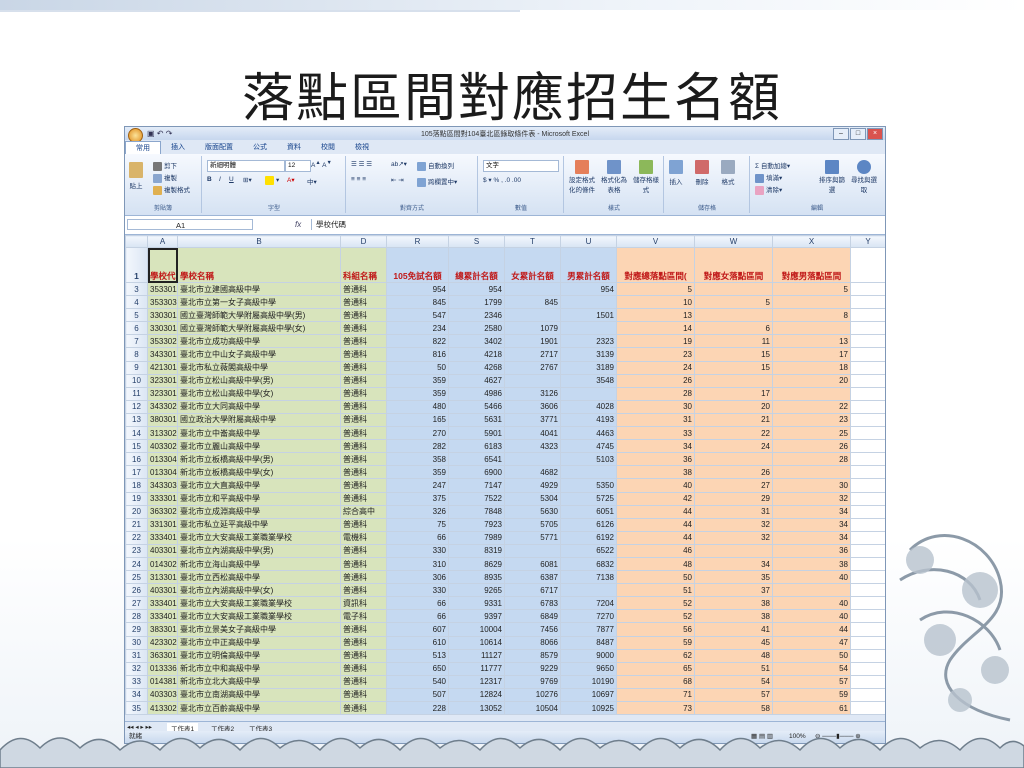  I want to click on maximize-icon: □, so click(858, 134).